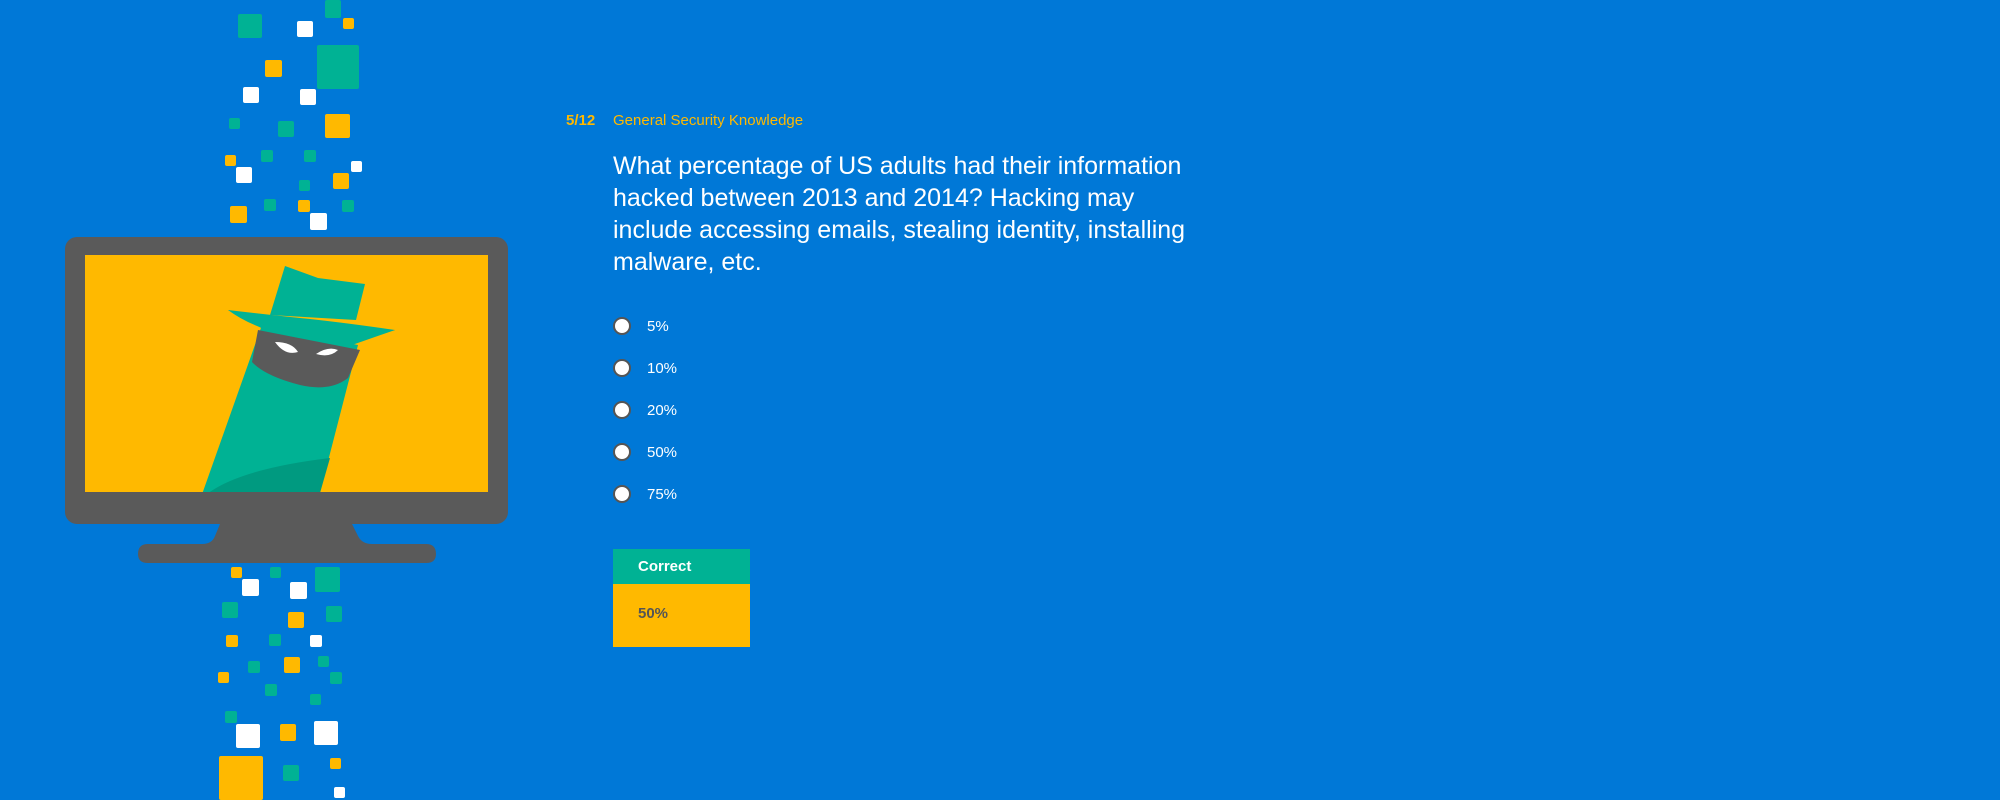 This screenshot has width=2000, height=800. What do you see at coordinates (645, 494) in the screenshot?
I see `answer-option-75: 75%` at bounding box center [645, 494].